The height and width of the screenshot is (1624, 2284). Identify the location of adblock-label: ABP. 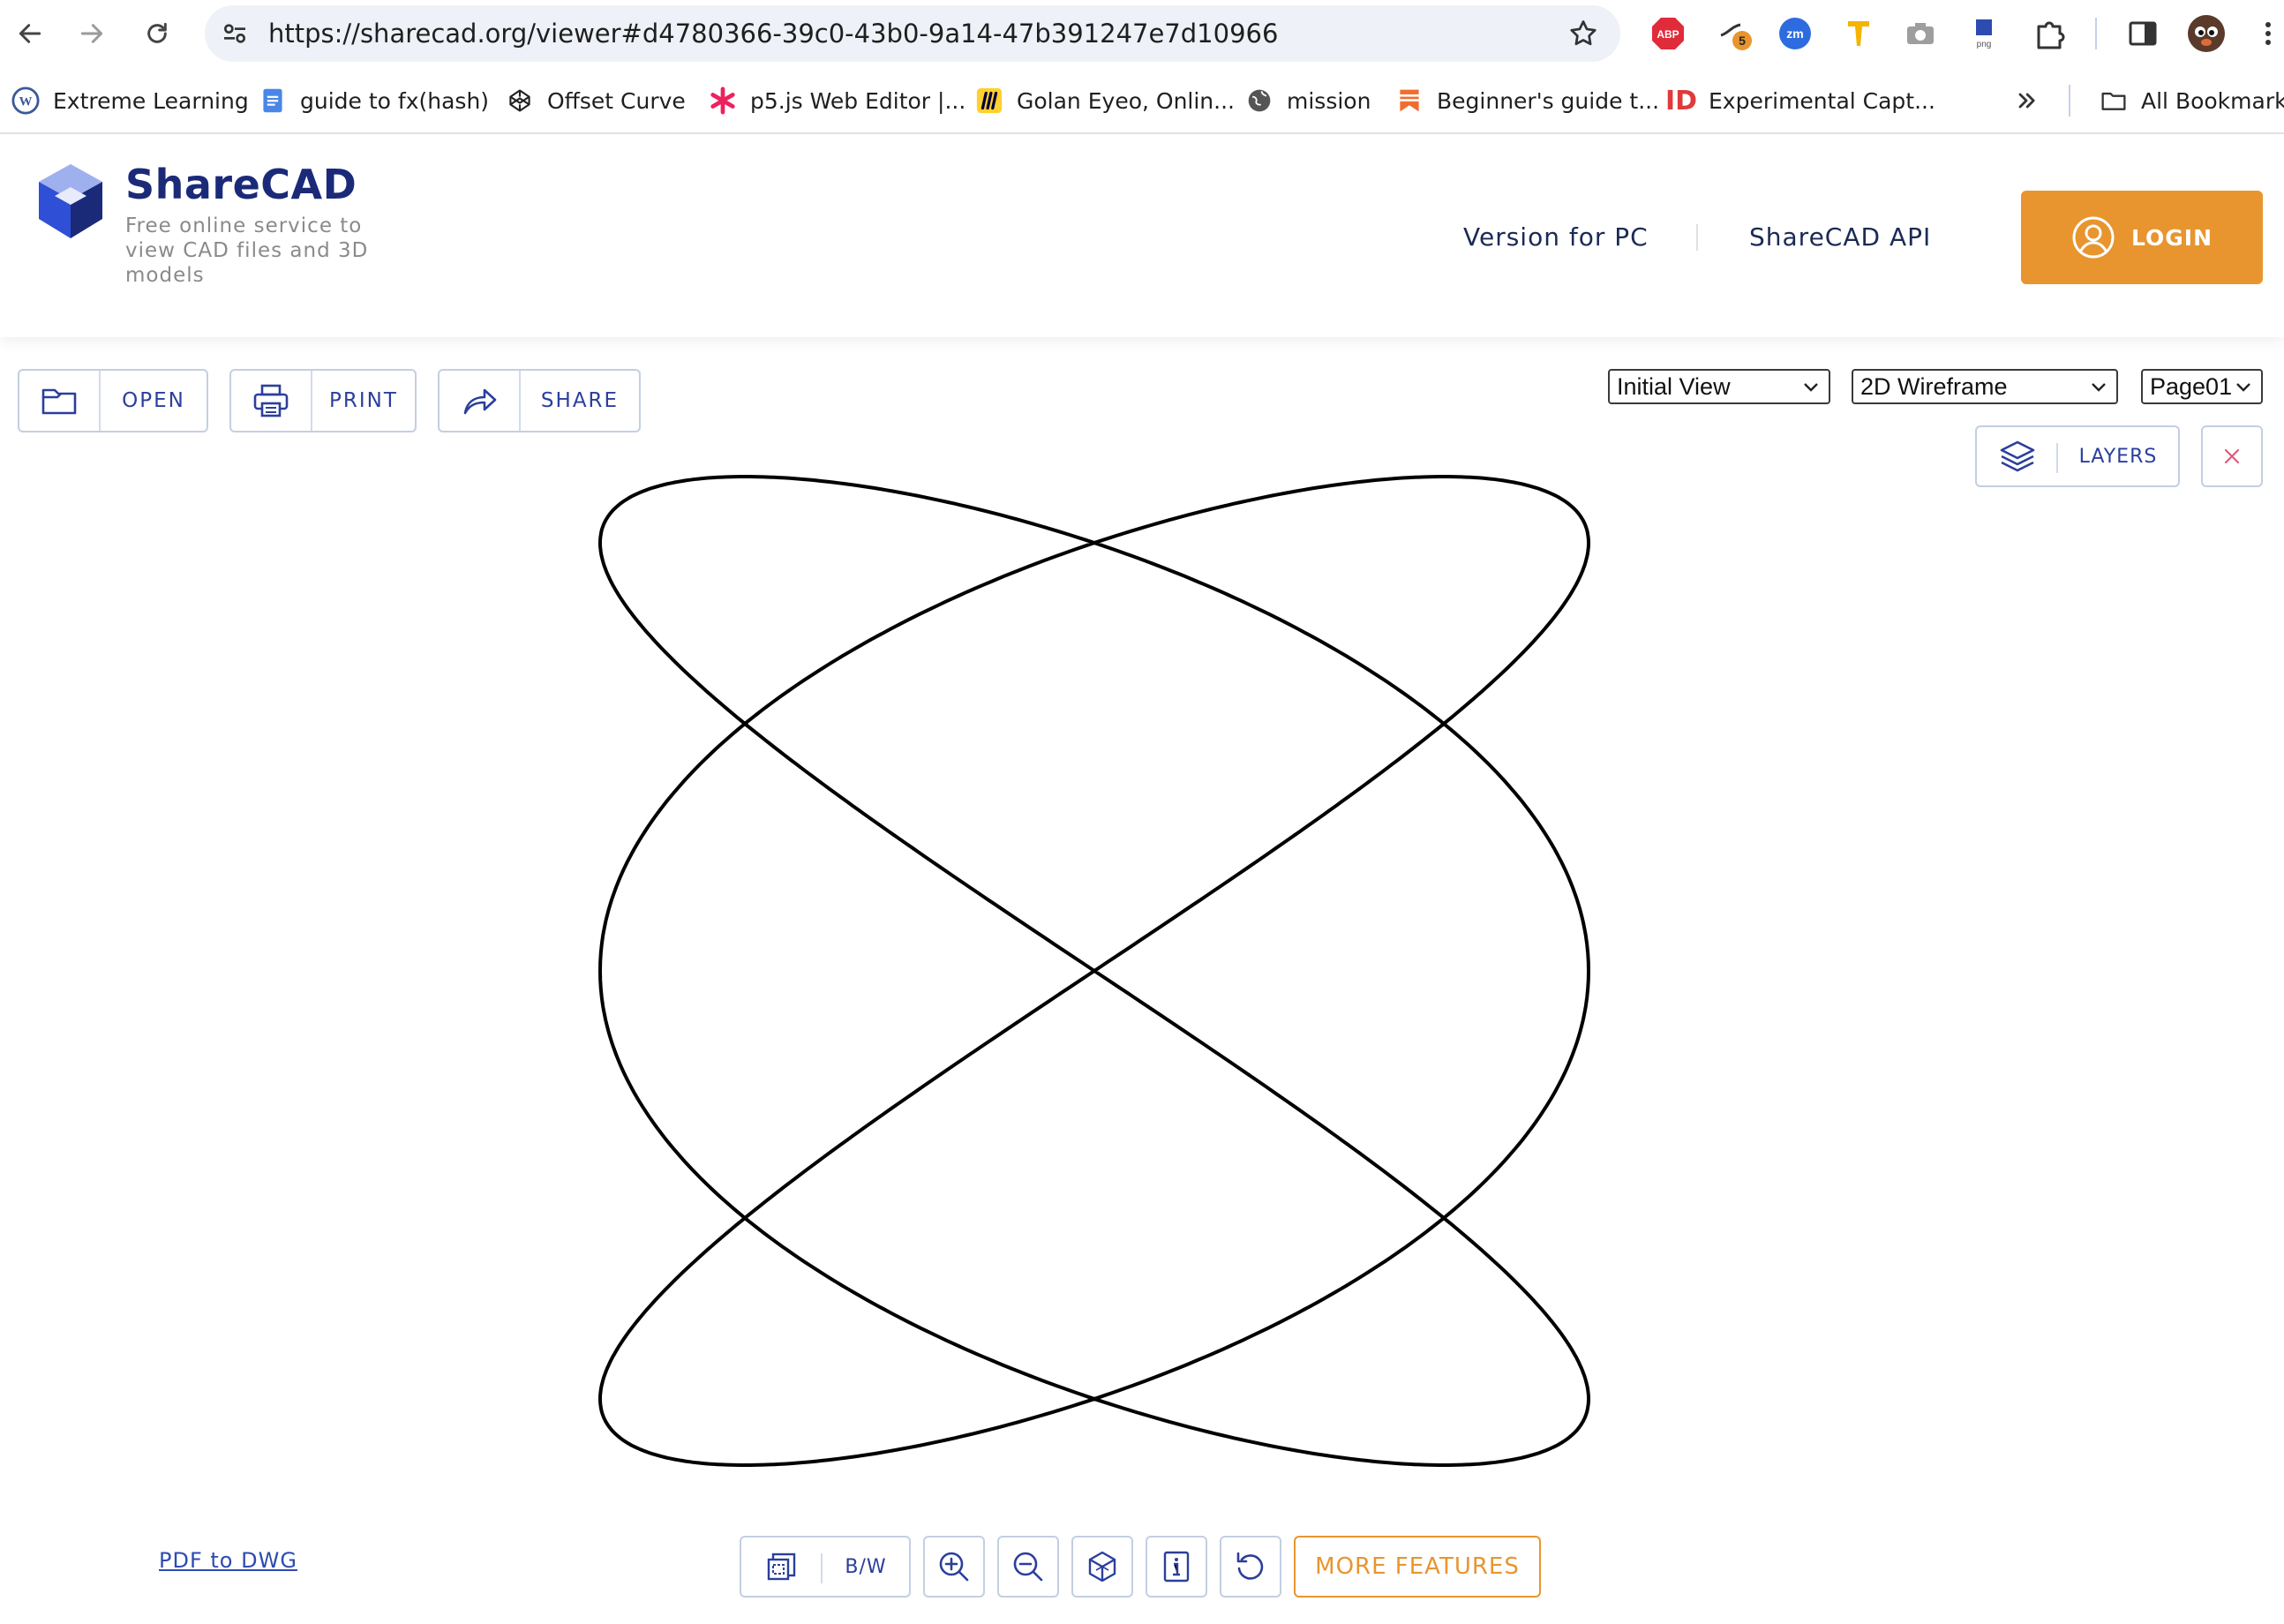
(1668, 34).